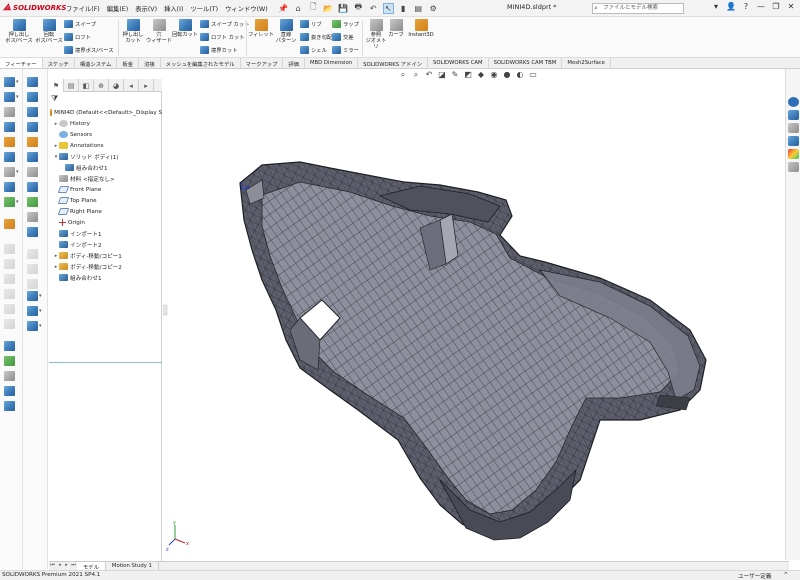  I want to click on tab-features: フィーチャー, so click(21, 63).